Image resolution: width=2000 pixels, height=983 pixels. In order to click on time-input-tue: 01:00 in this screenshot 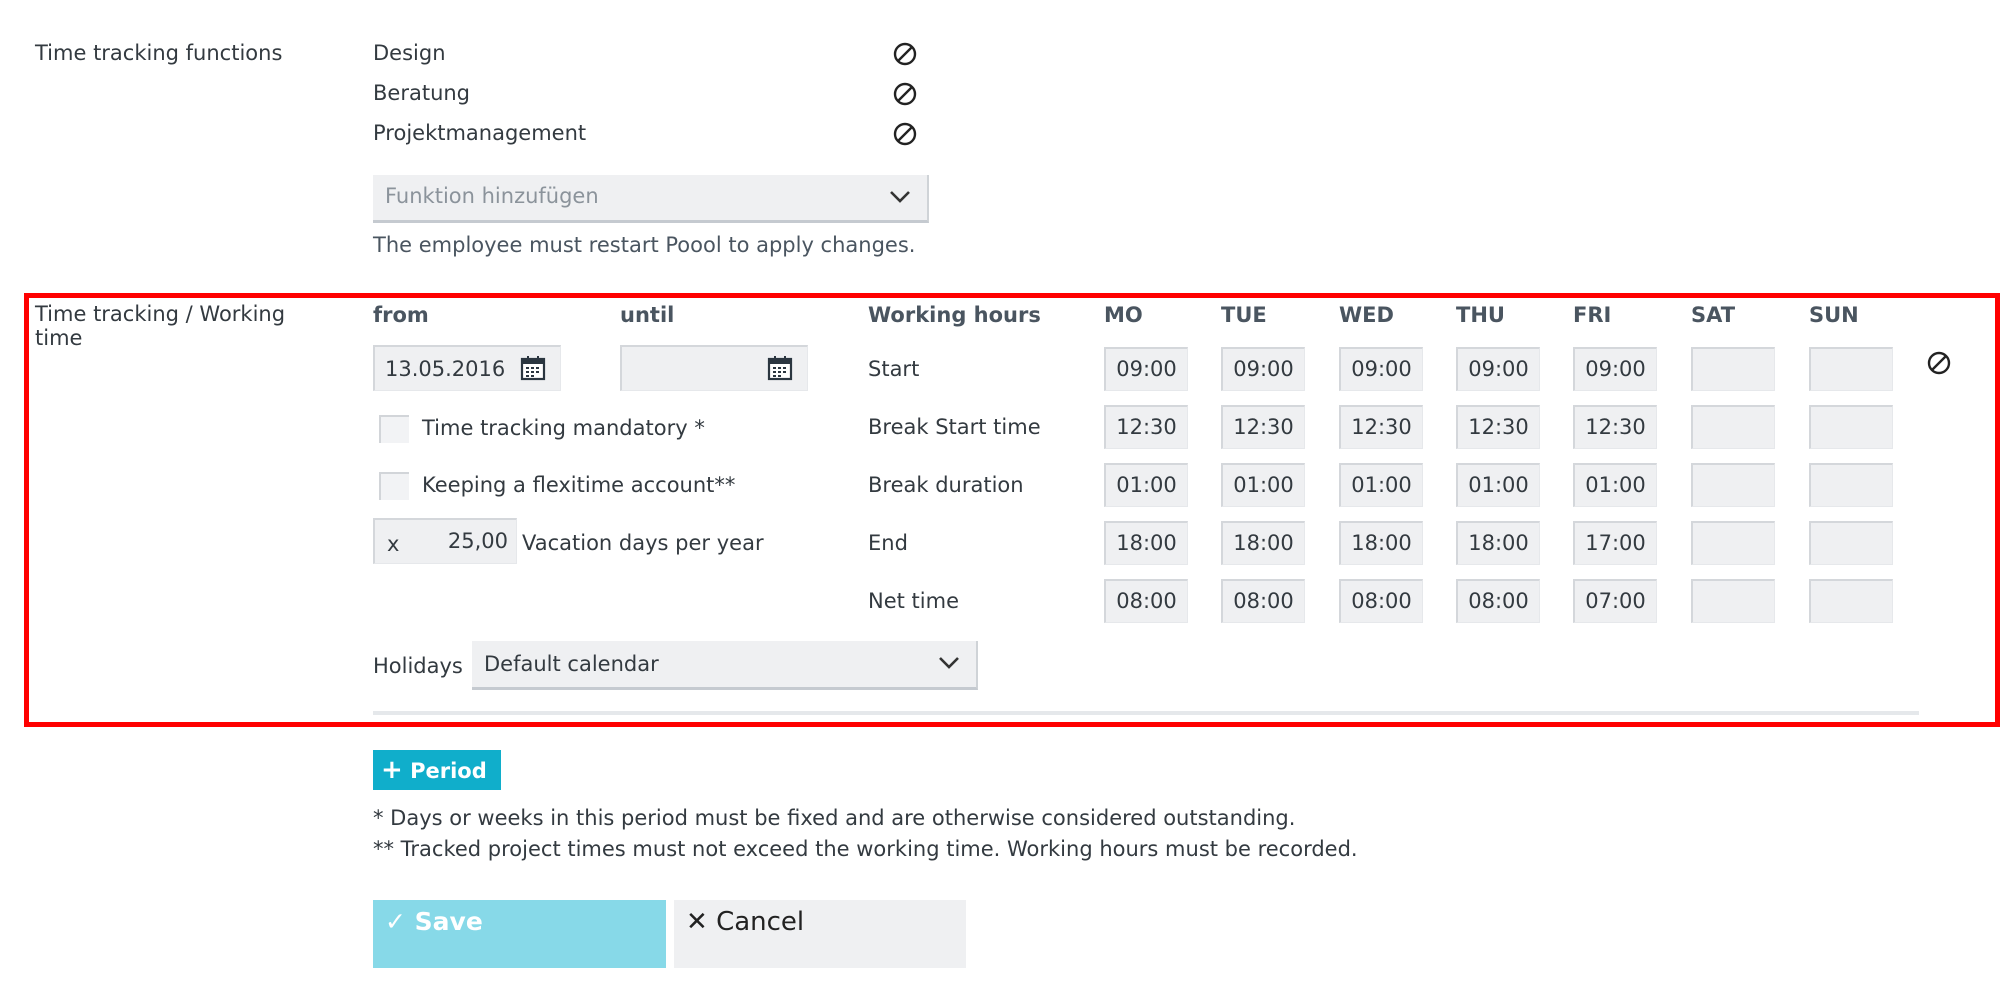, I will do `click(1263, 485)`.